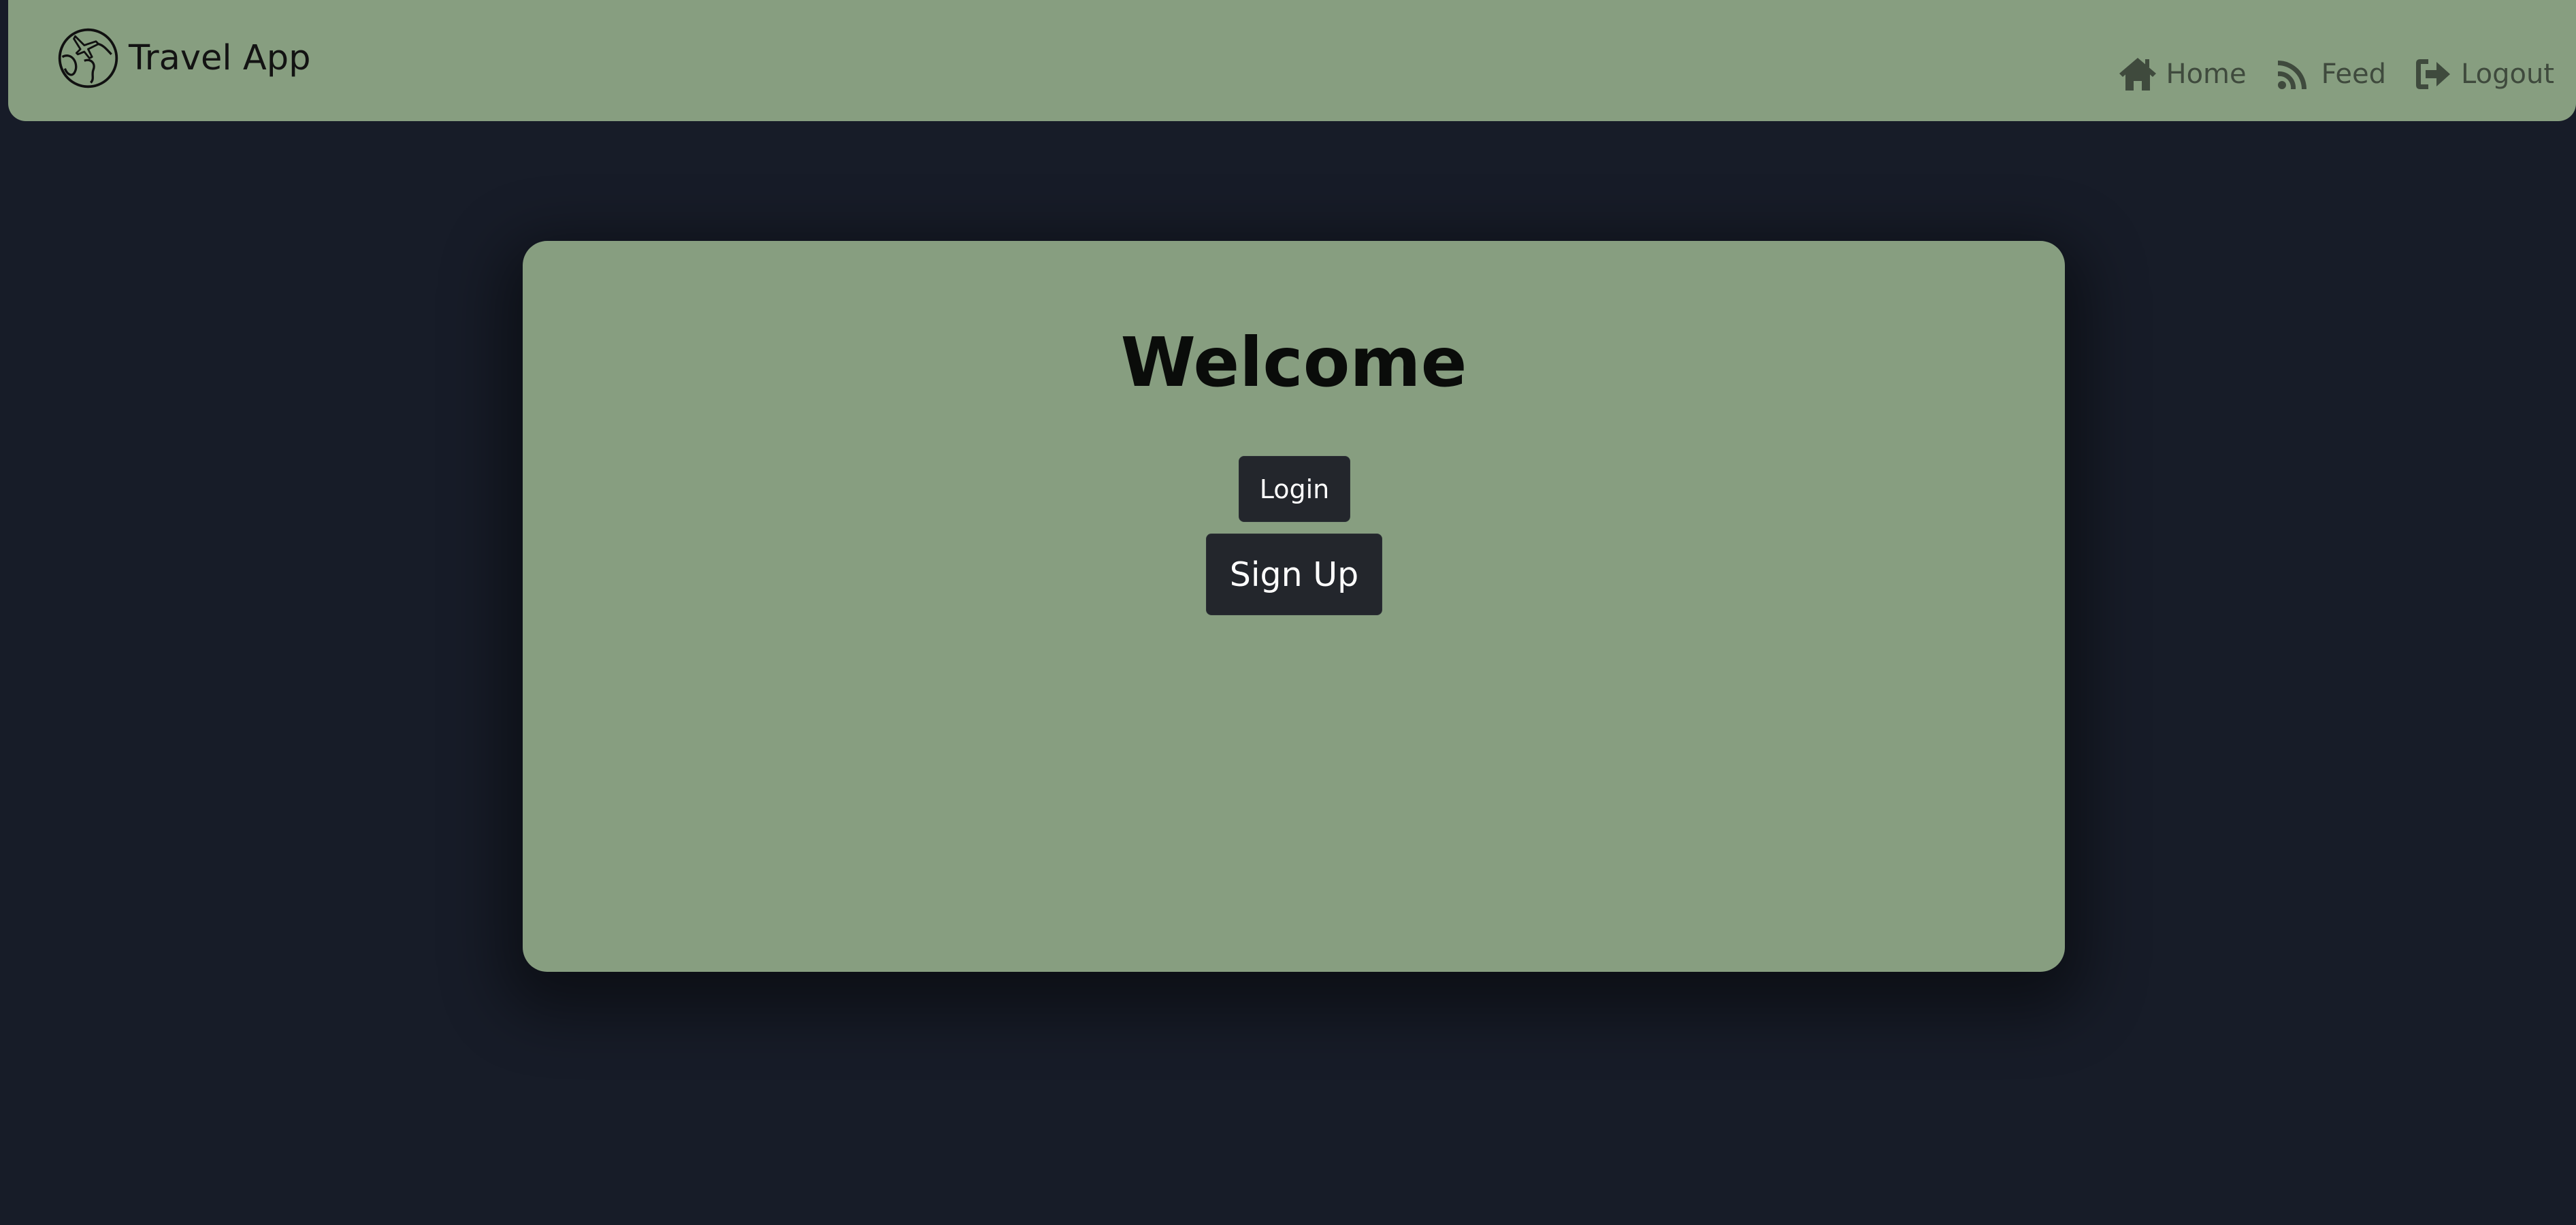 This screenshot has height=1225, width=2576. I want to click on rss-feed-icon, so click(2291, 75).